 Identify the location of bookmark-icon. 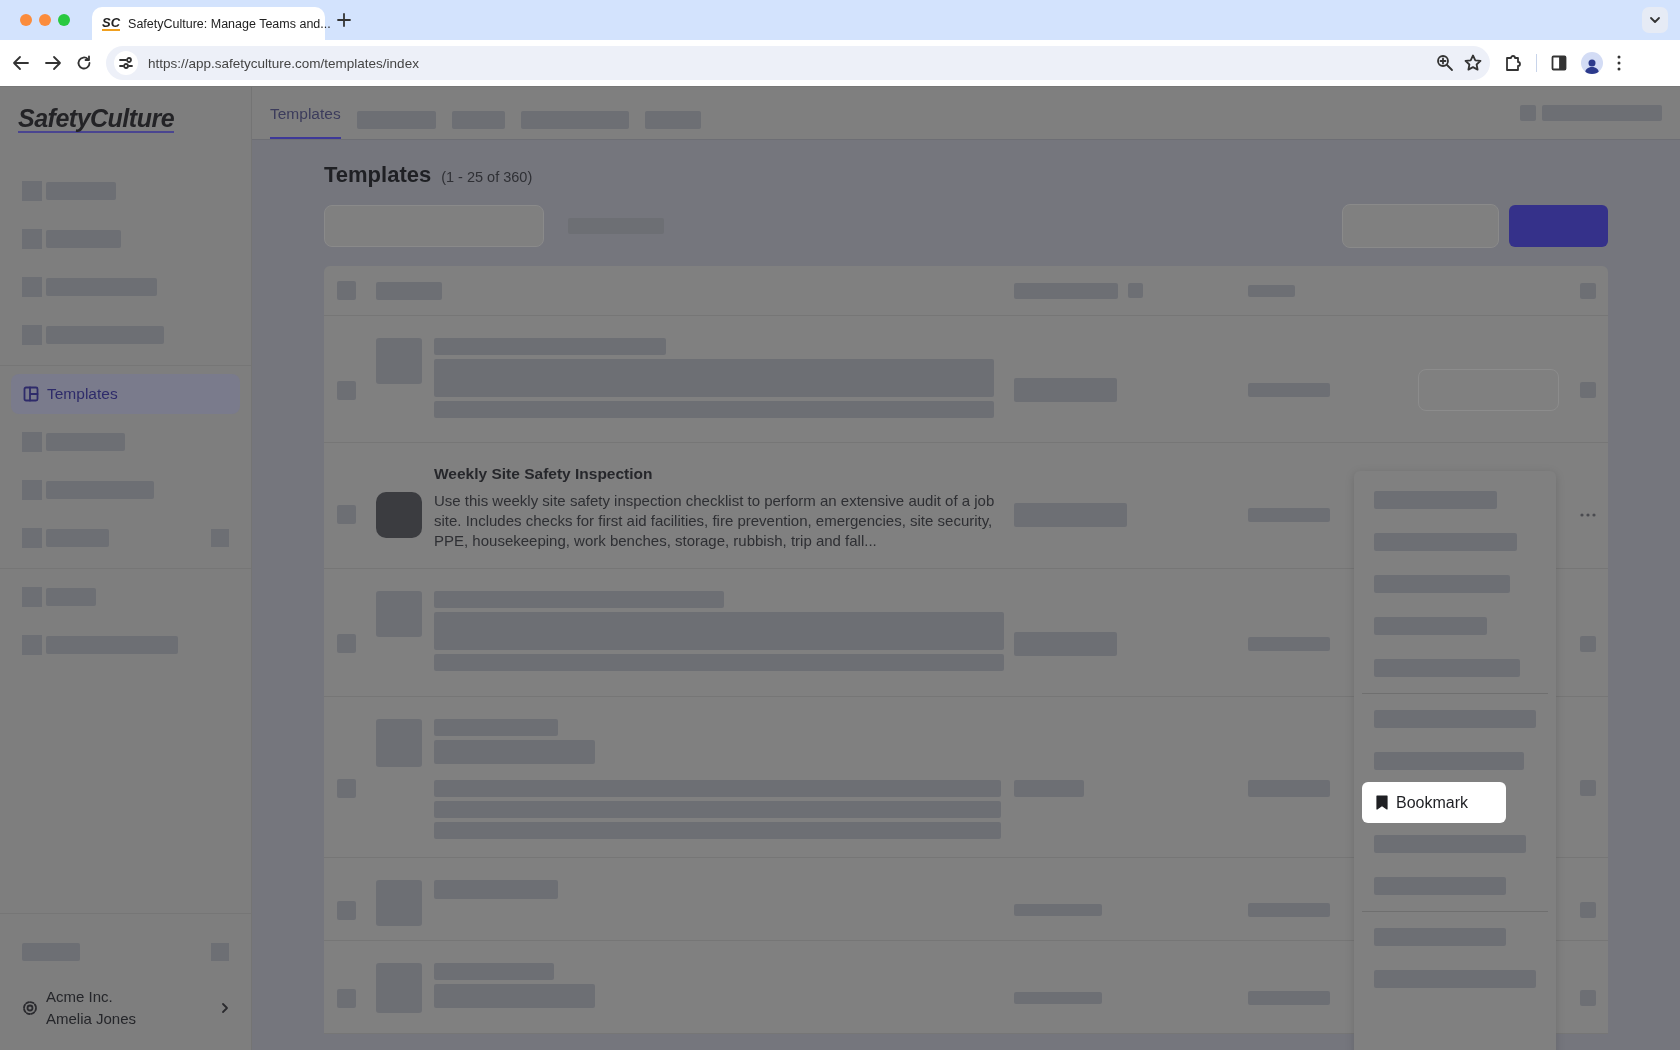
(1382, 802).